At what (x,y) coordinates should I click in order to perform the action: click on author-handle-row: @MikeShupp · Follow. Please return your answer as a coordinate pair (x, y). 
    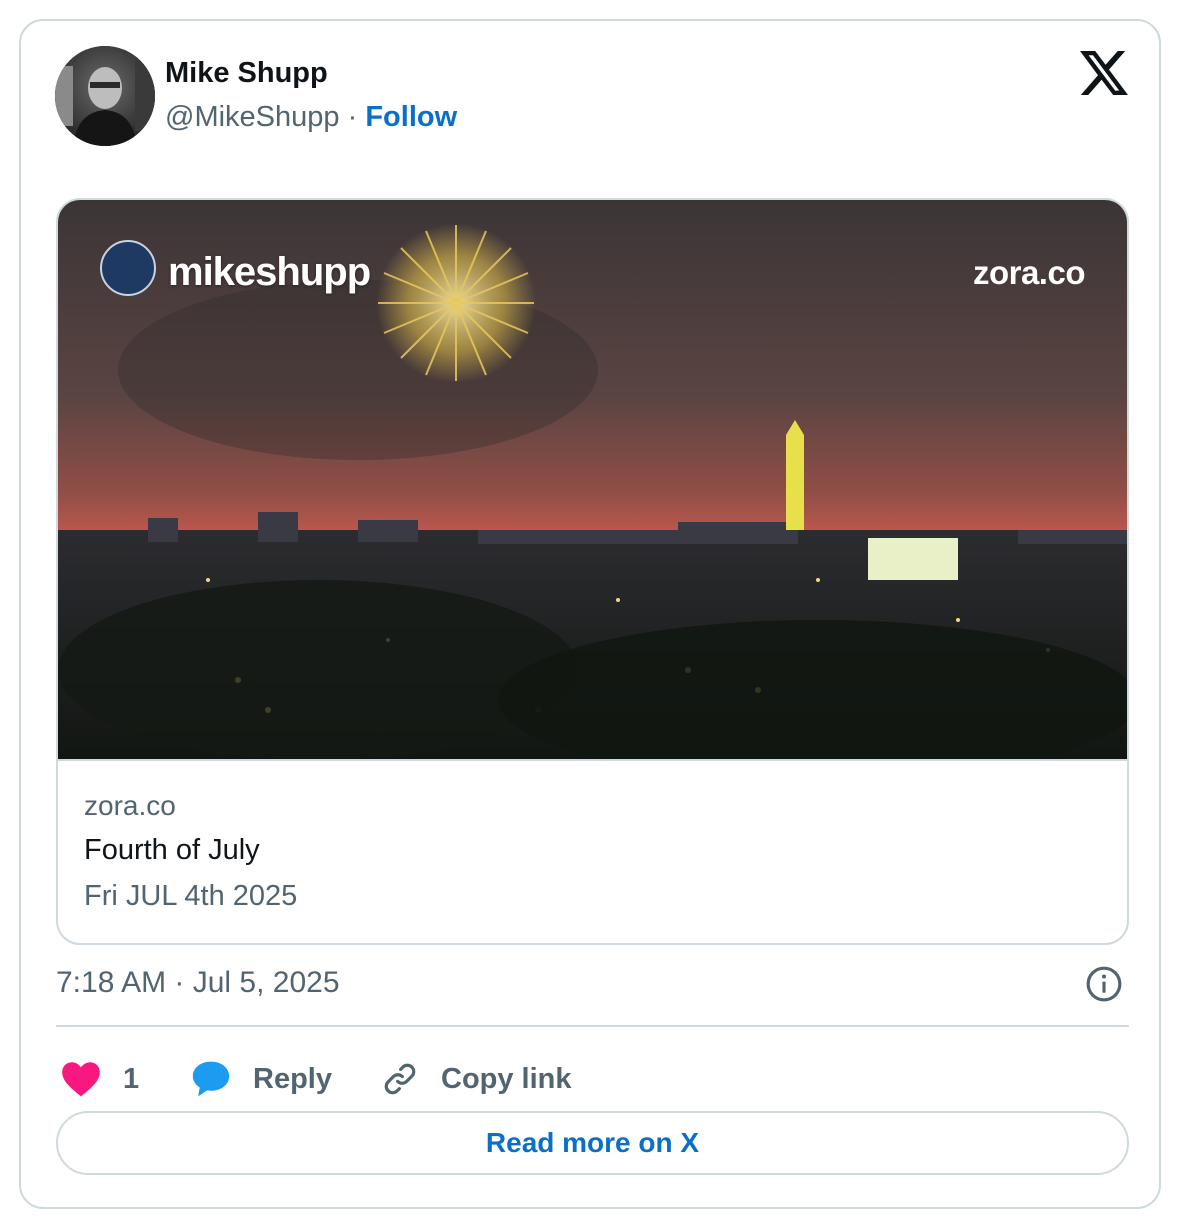
    Looking at the image, I should click on (311, 117).